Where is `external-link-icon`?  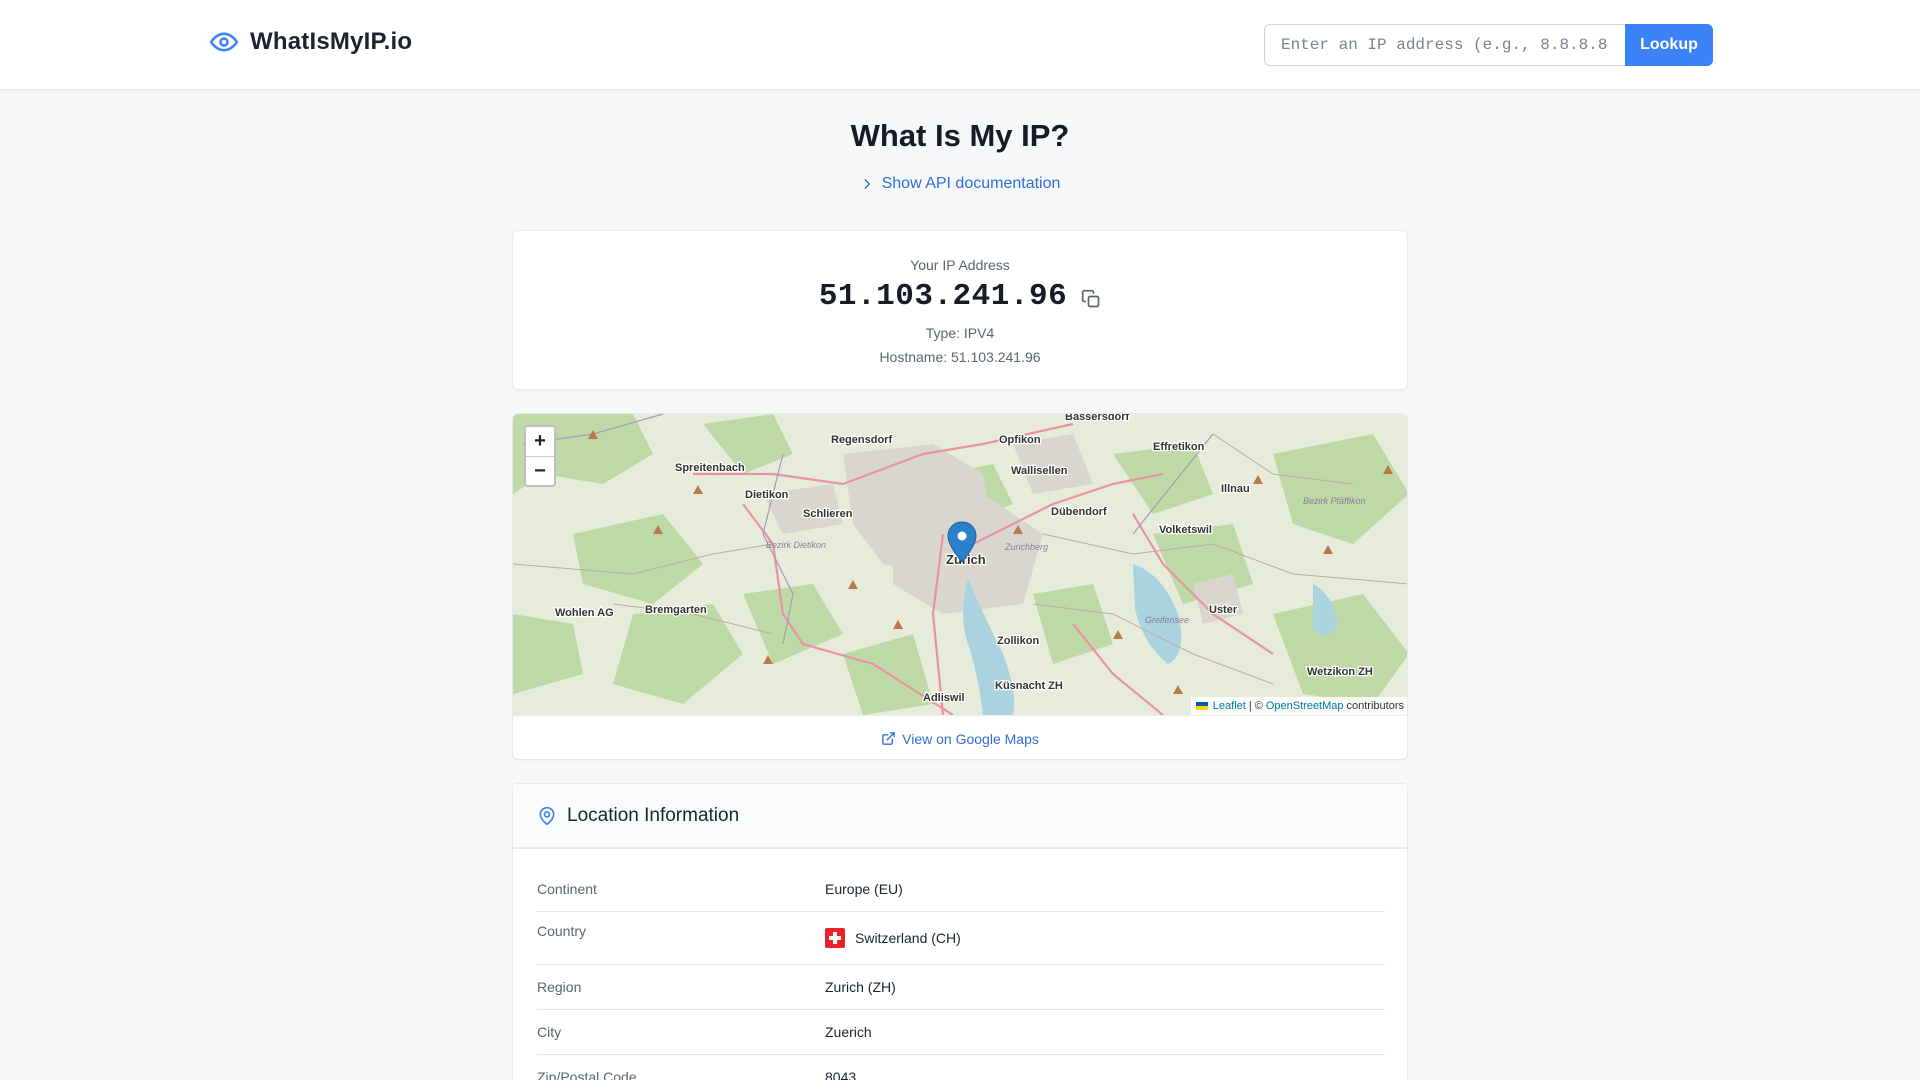 external-link-icon is located at coordinates (888, 738).